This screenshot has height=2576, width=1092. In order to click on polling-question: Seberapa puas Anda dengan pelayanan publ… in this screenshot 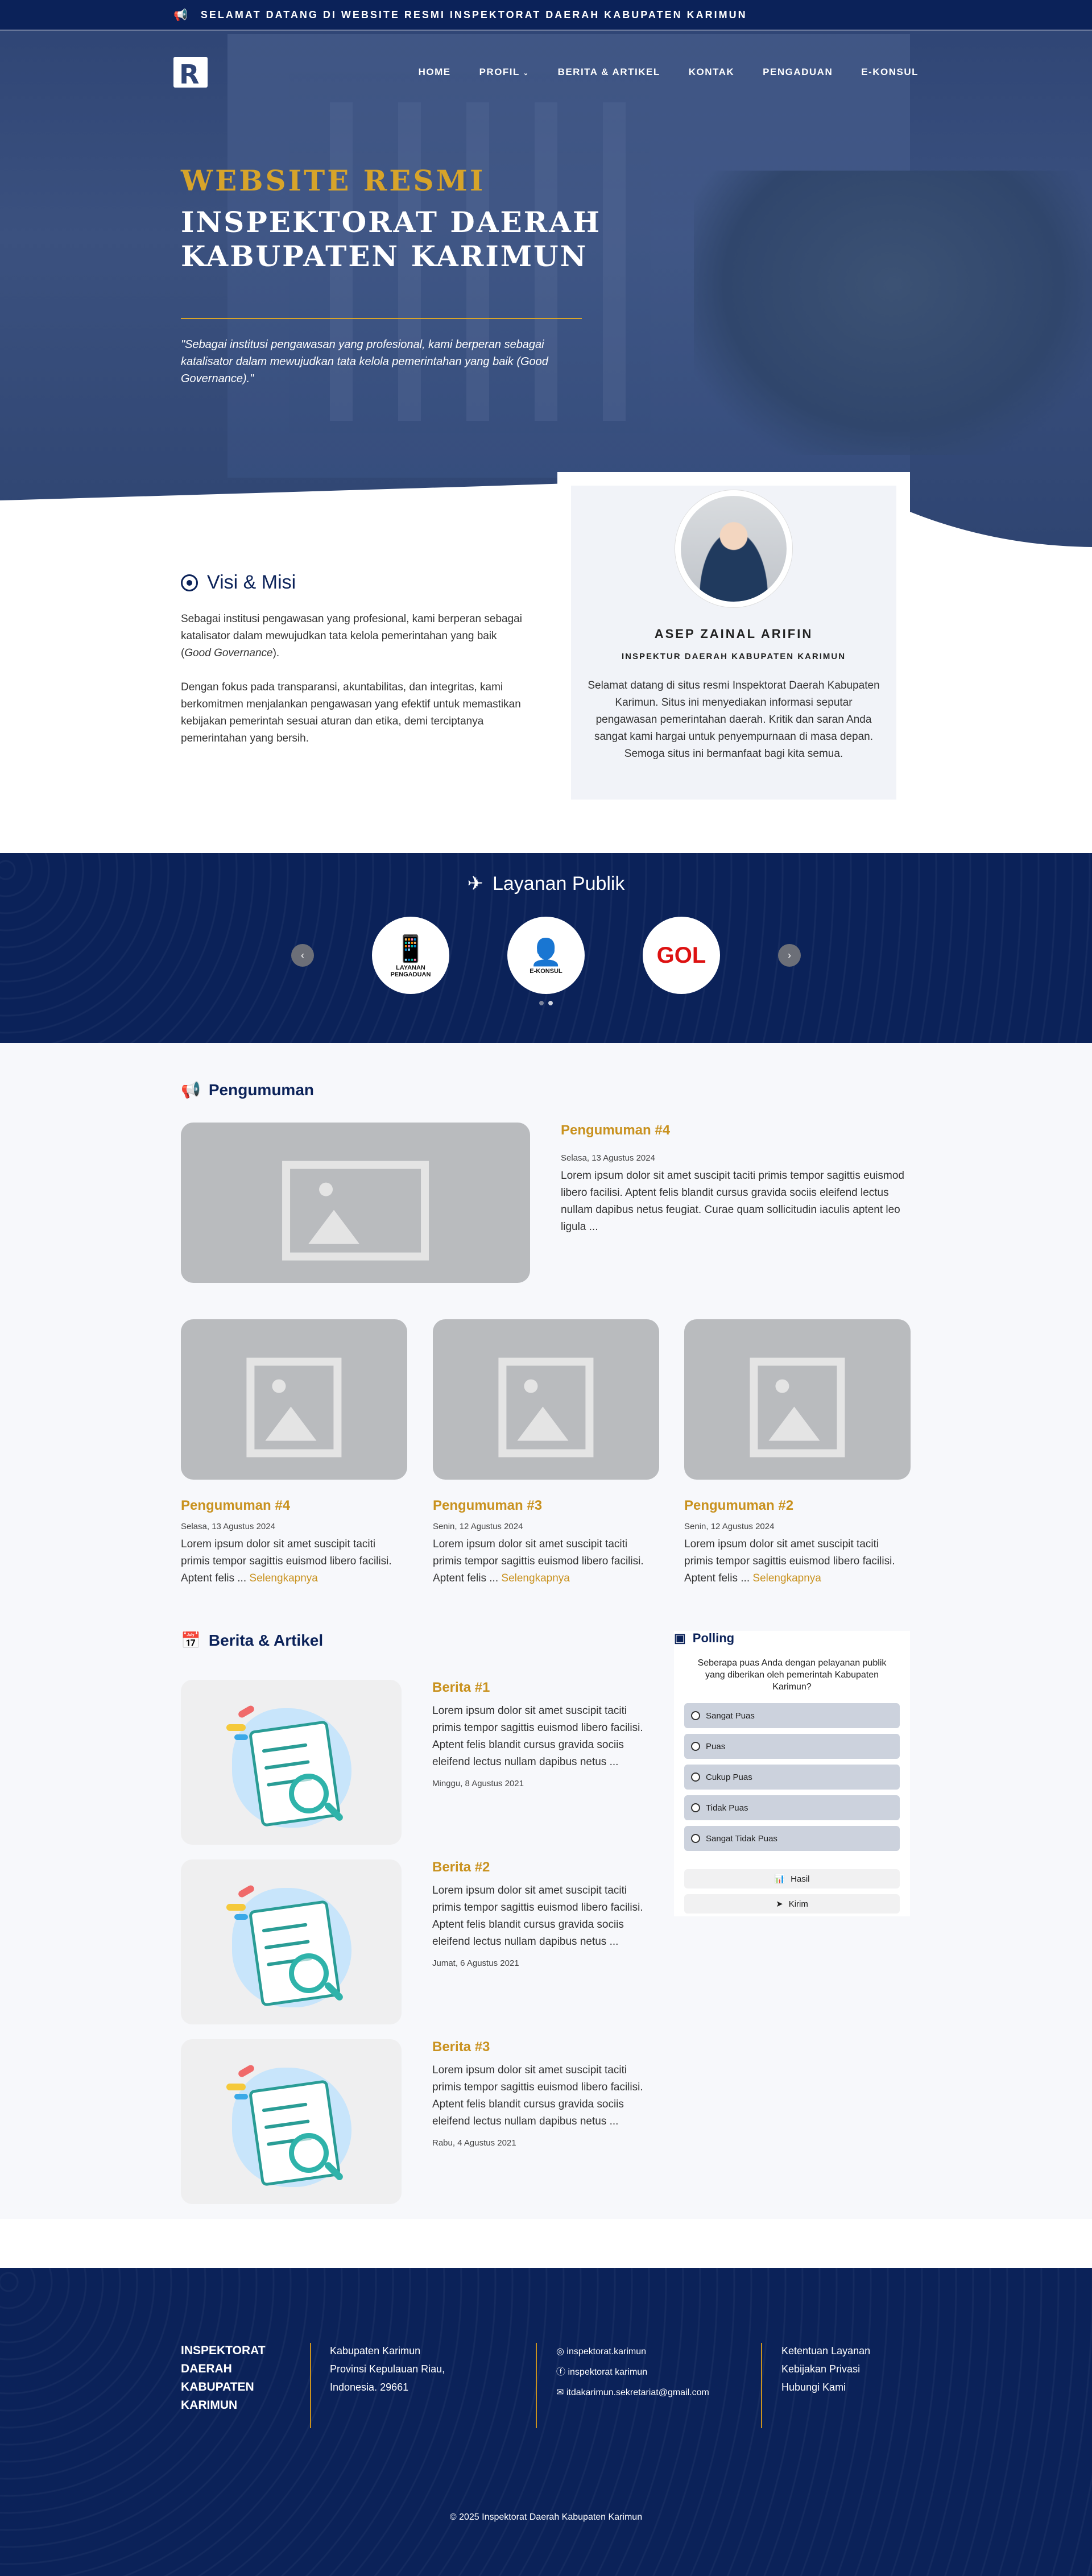, I will do `click(792, 1675)`.